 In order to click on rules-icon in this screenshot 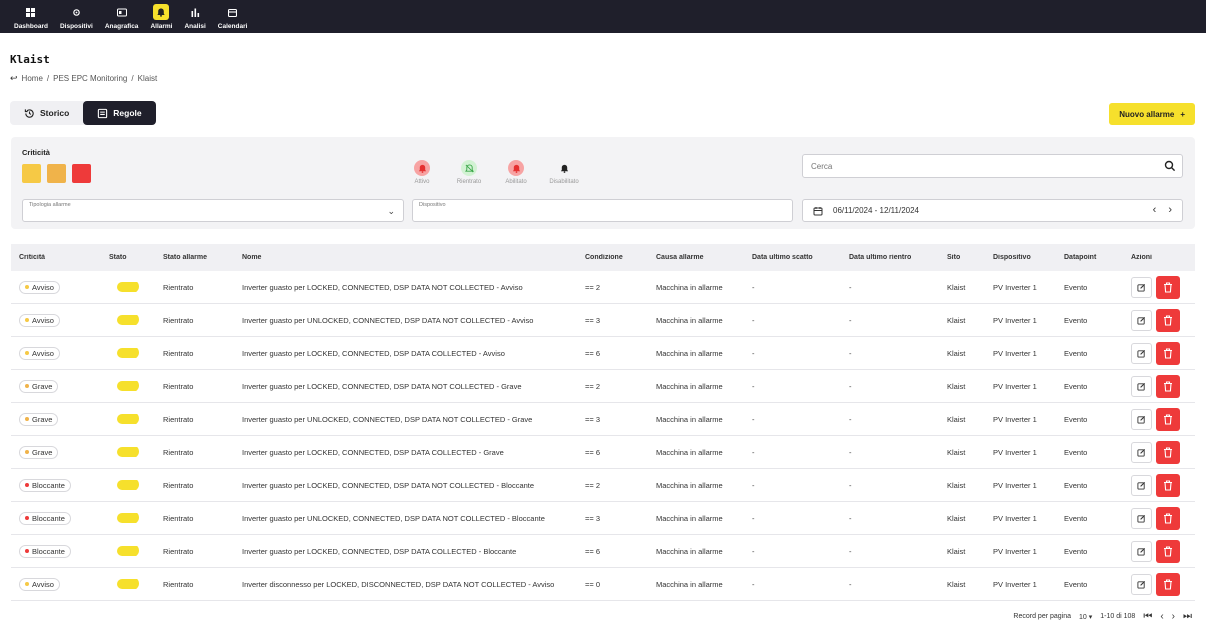, I will do `click(103, 113)`.